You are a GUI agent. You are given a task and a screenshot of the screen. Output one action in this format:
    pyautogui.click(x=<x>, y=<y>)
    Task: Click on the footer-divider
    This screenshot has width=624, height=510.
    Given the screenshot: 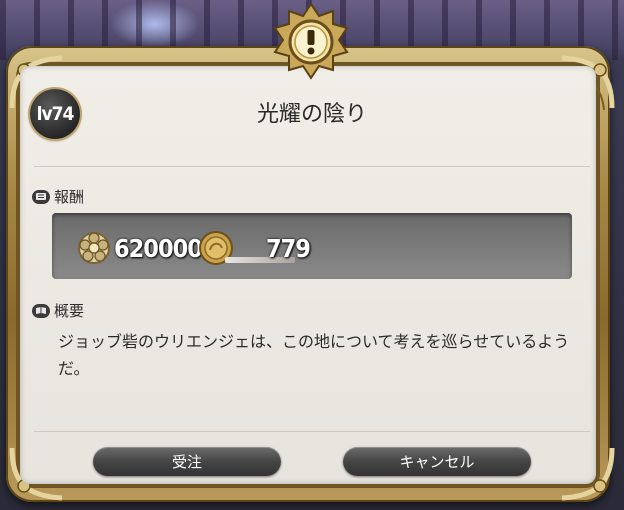 What is the action you would take?
    pyautogui.click(x=312, y=431)
    